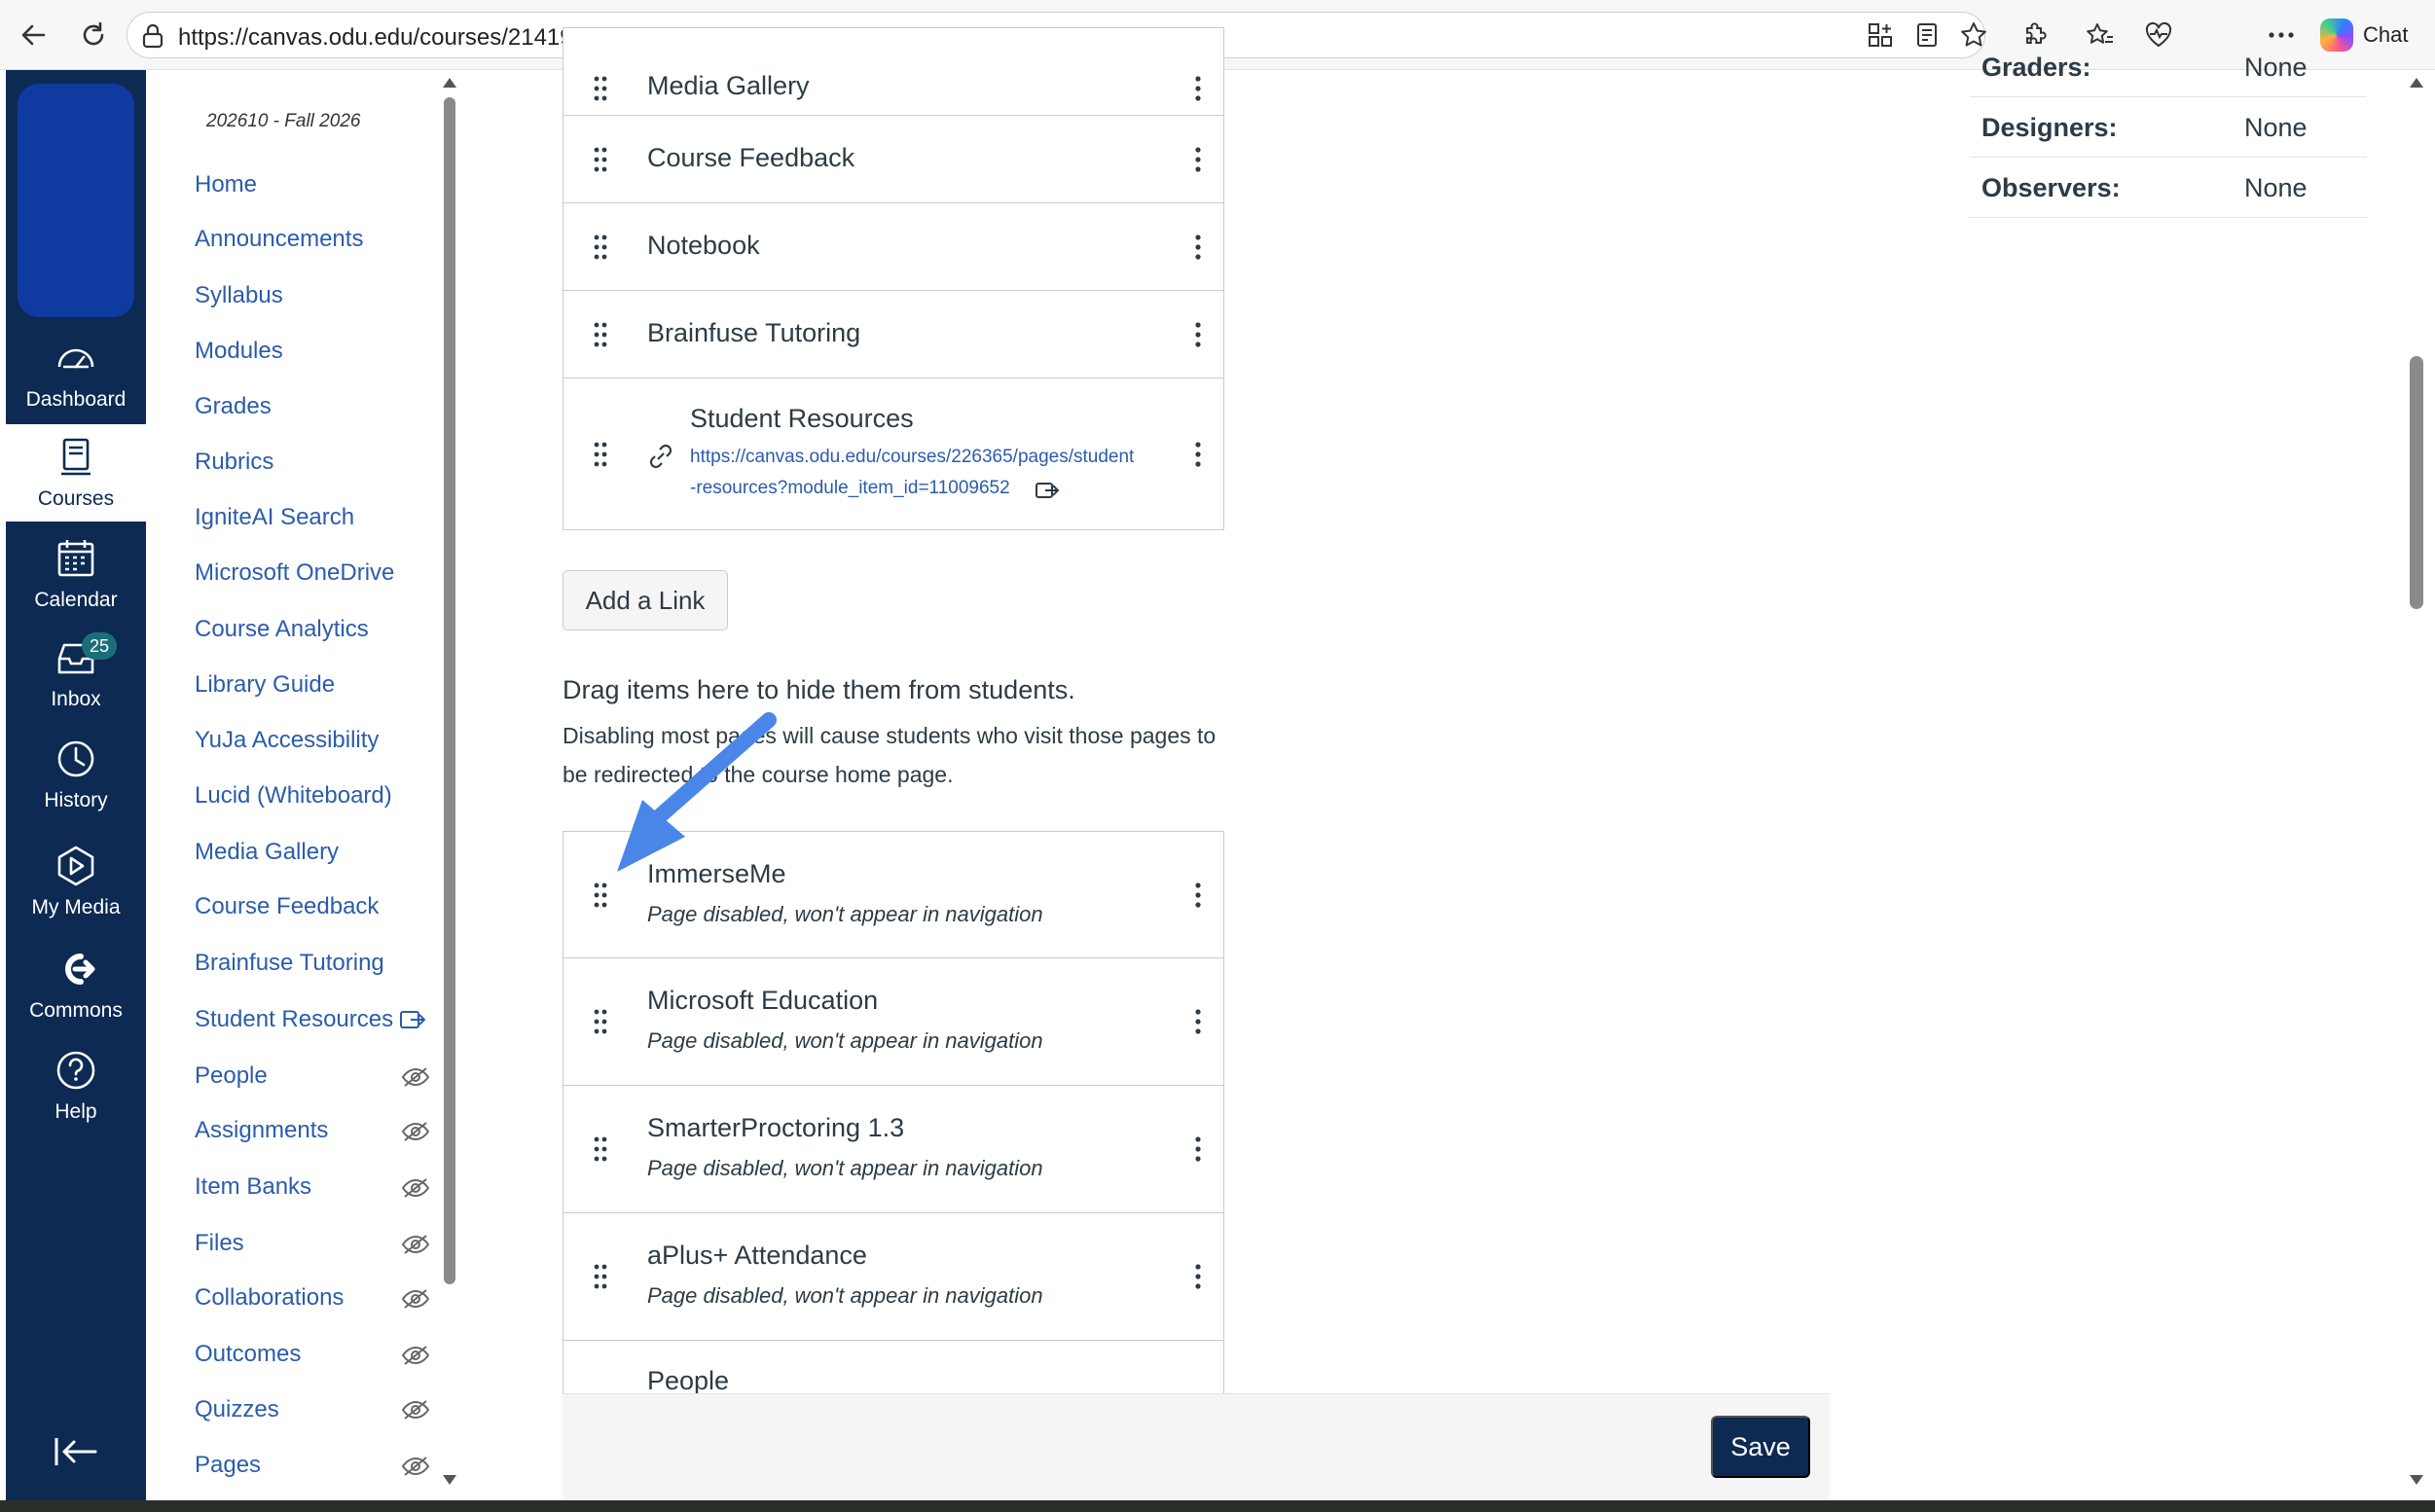 This screenshot has height=1512, width=2435. Describe the element at coordinates (283, 121) in the screenshot. I see `course-term: 202610 - Fall 2026` at that location.